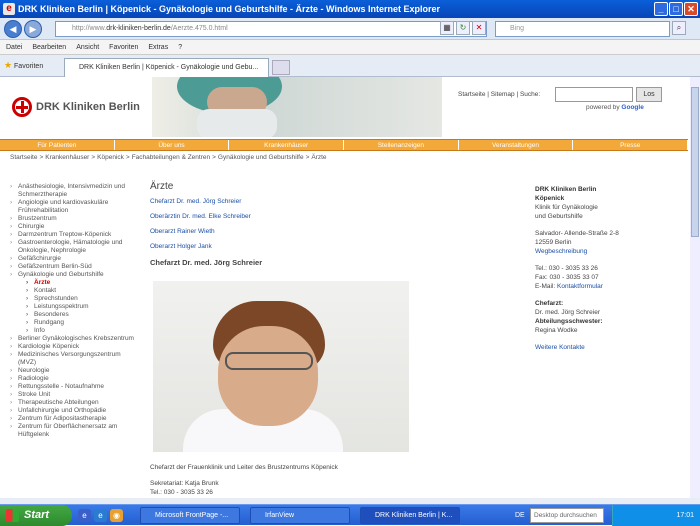 Image resolution: width=700 pixels, height=526 pixels. Describe the element at coordinates (661, 9) in the screenshot. I see `minimize-button: _` at that location.